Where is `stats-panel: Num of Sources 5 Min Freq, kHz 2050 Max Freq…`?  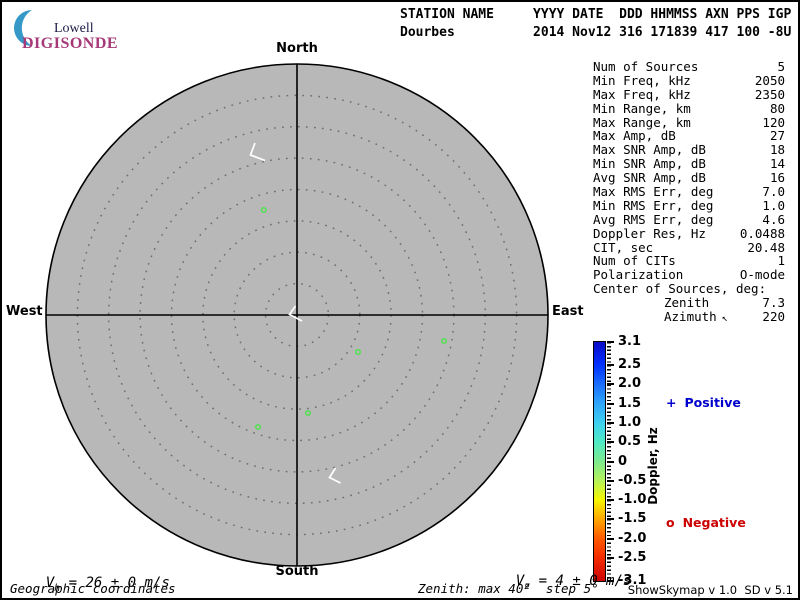 stats-panel: Num of Sources 5 Min Freq, kHz 2050 Max Freq… is located at coordinates (689, 192).